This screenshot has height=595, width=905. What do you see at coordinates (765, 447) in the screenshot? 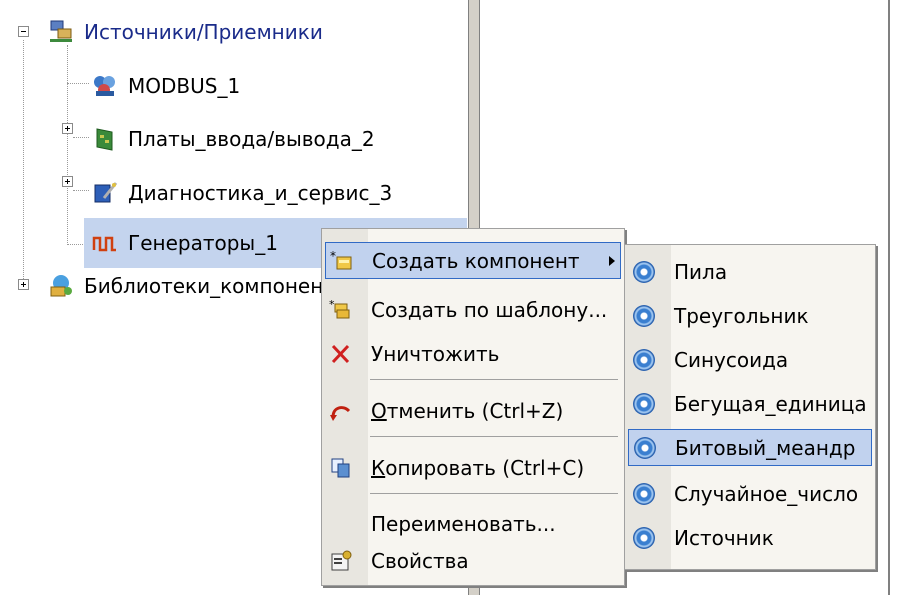
I see `menu-item-label: Битовый_меандр` at bounding box center [765, 447].